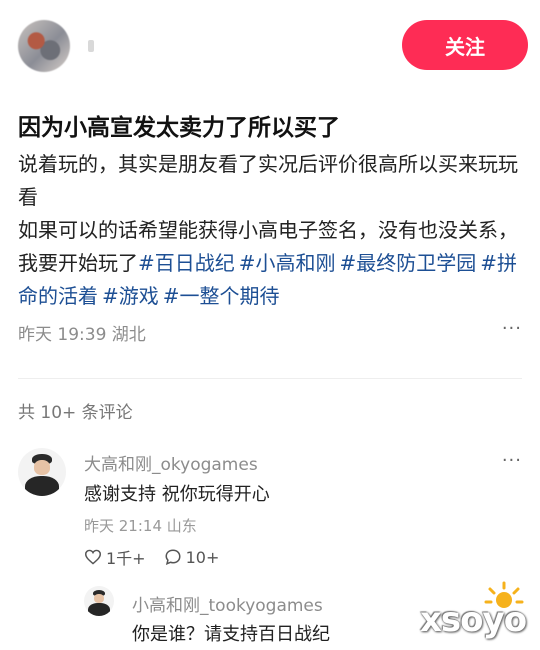  Describe the element at coordinates (186, 263) in the screenshot. I see `hashtag-link: #百日战纪` at that location.